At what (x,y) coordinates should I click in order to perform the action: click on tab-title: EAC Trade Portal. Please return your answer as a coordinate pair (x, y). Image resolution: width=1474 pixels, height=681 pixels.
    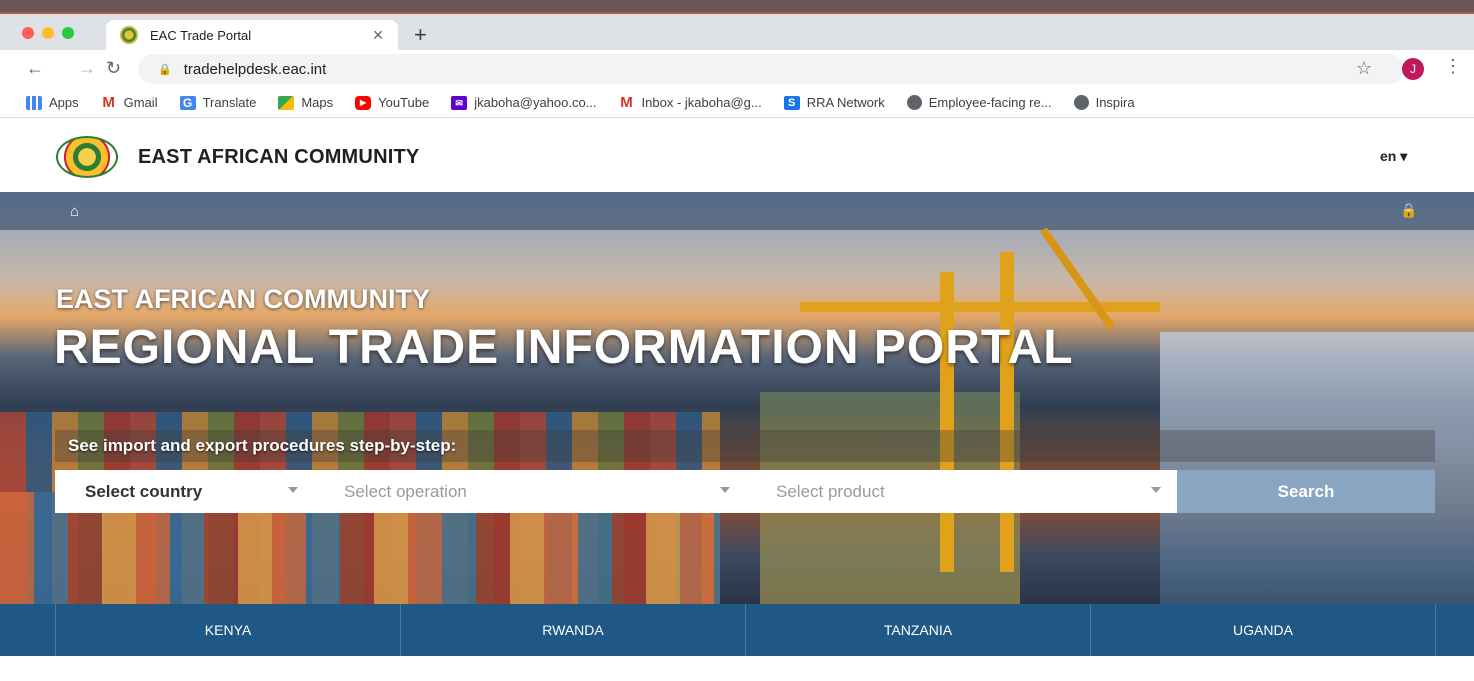
    Looking at the image, I should click on (201, 35).